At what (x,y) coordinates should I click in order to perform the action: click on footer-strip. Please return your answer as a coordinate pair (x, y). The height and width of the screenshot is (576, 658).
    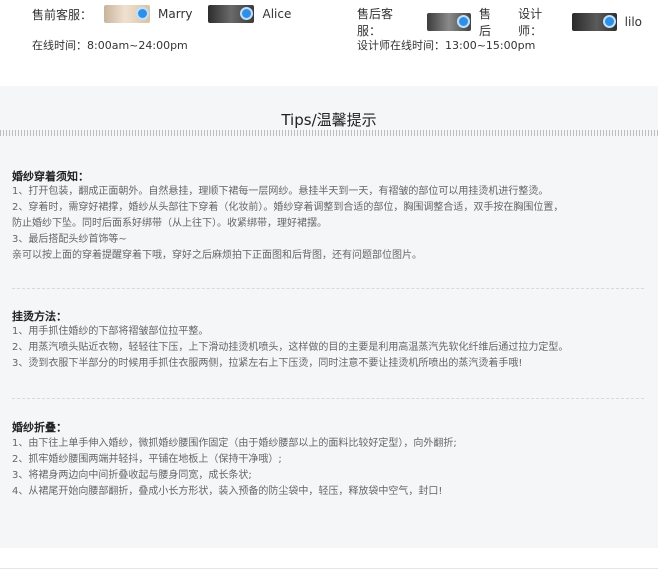
    Looking at the image, I should click on (329, 562).